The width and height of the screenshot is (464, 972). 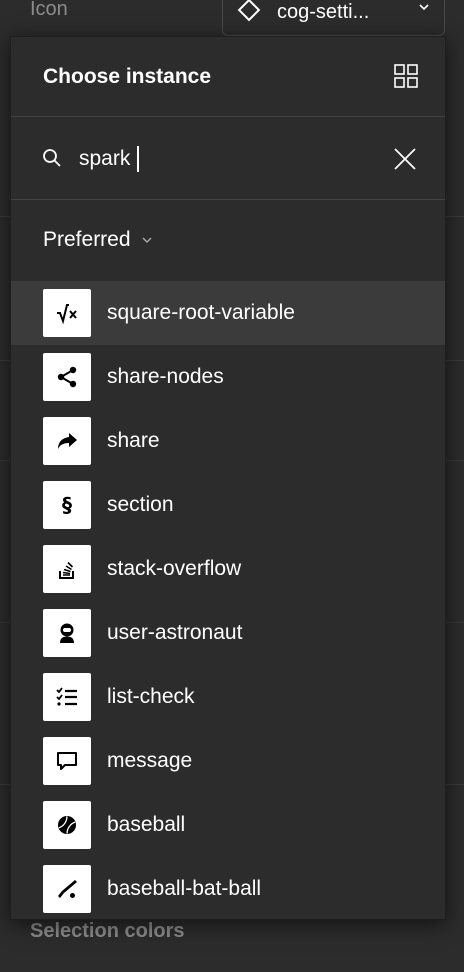 What do you see at coordinates (224, 159) in the screenshot?
I see `search-input` at bounding box center [224, 159].